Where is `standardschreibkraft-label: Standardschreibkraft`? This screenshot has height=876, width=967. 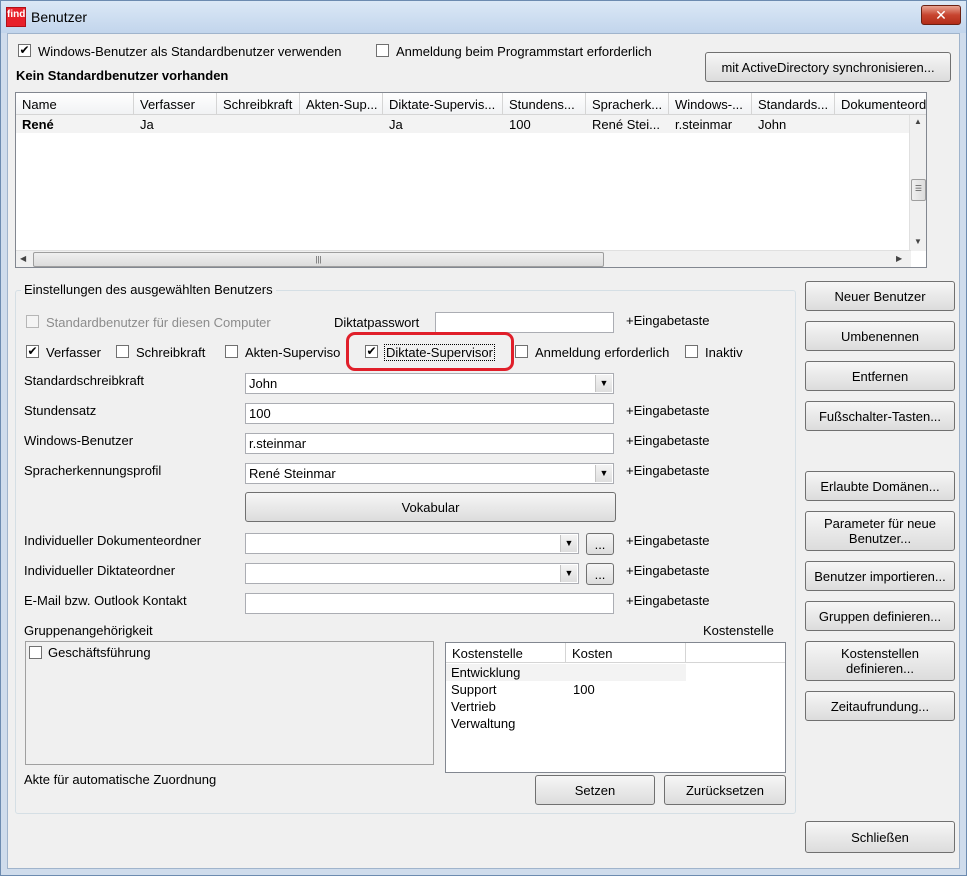
standardschreibkraft-label: Standardschreibkraft is located at coordinates (84, 380).